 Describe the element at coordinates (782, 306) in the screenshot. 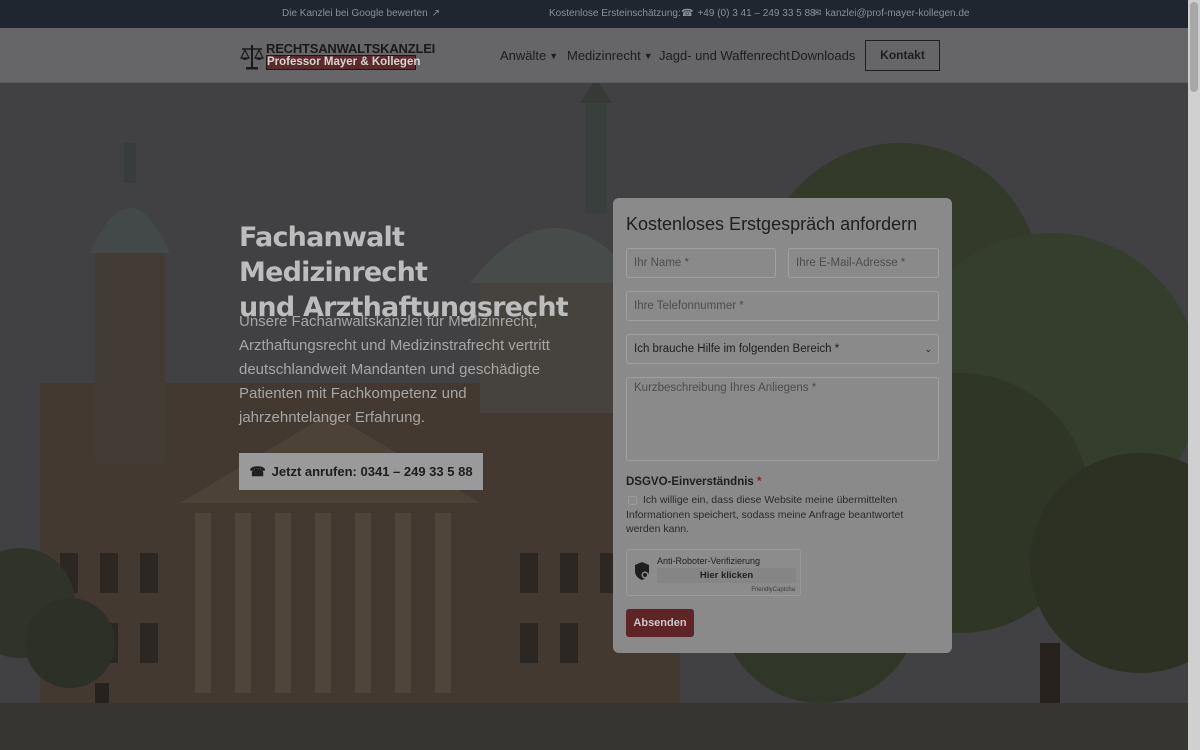

I see `phone-input: Ihre Telefonnummer *` at that location.